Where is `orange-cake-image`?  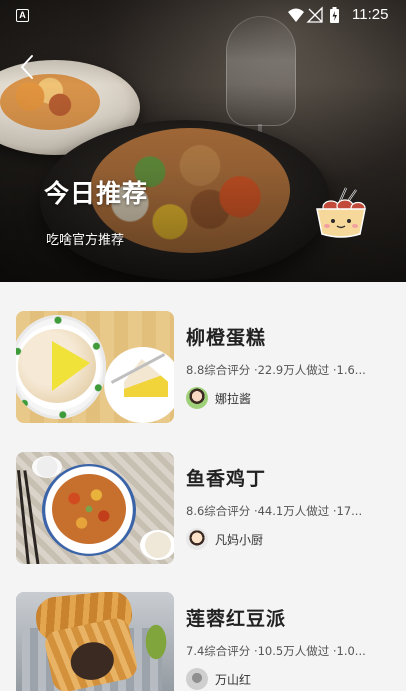 orange-cake-image is located at coordinates (95, 367).